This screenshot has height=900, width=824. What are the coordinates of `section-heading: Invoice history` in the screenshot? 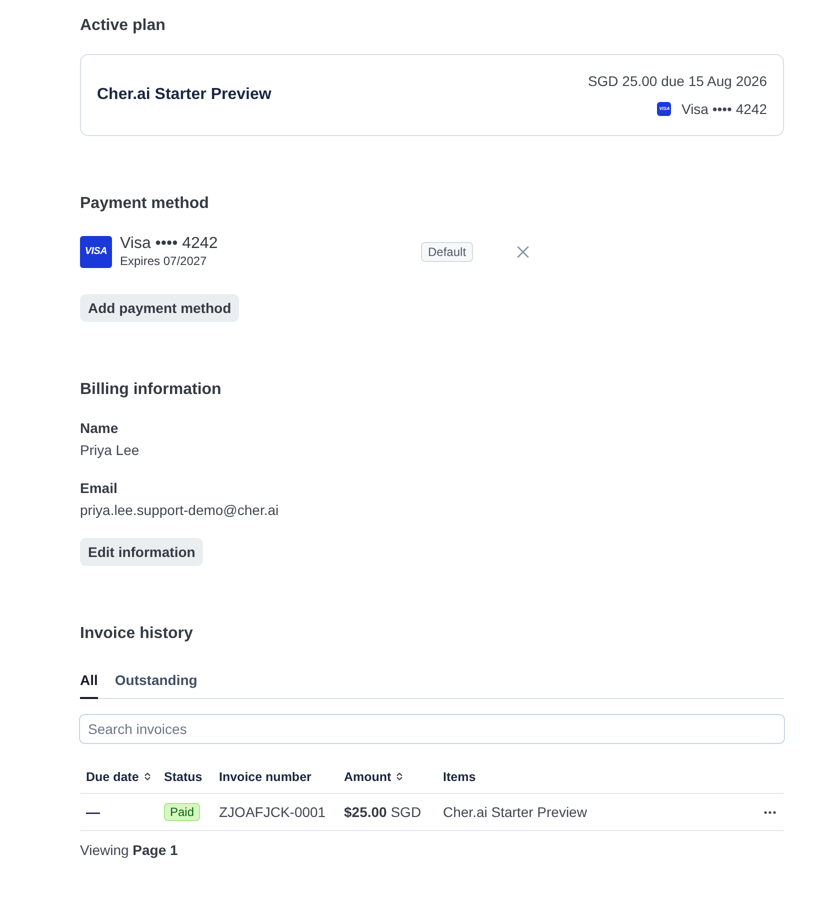 It's located at (136, 634).